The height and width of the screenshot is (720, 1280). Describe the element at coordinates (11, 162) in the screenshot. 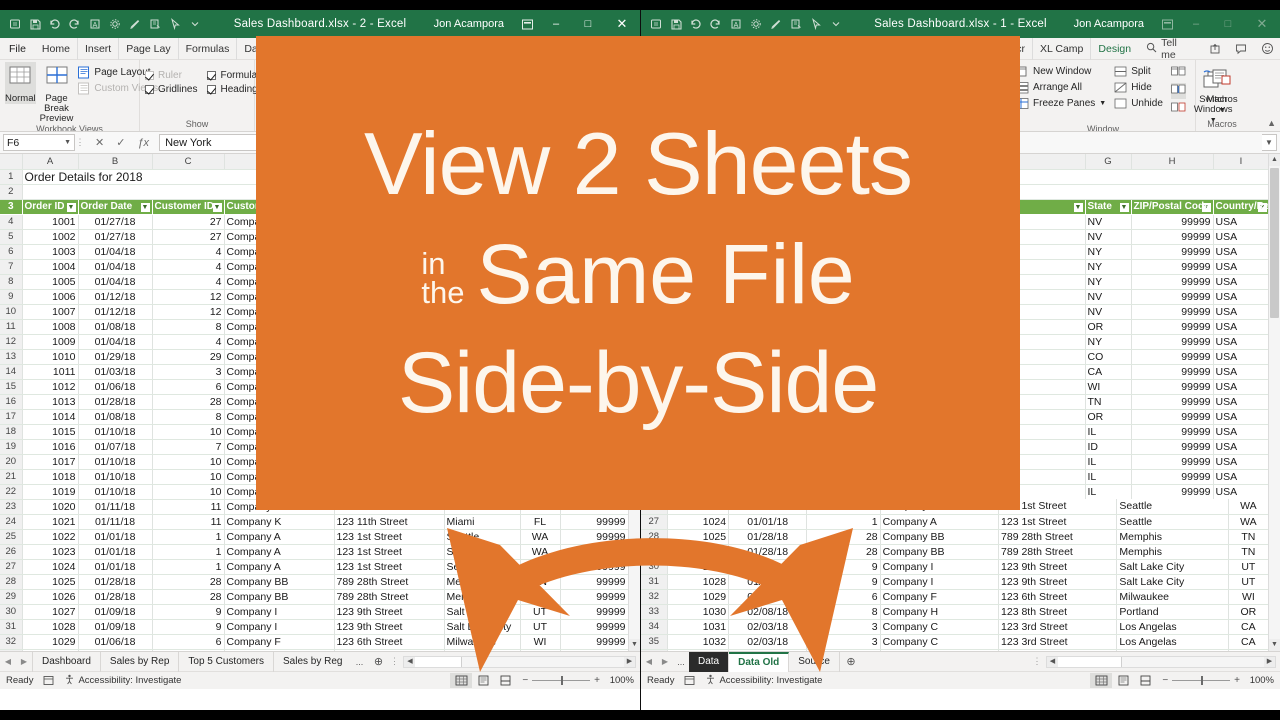

I see `select-all-corner` at that location.